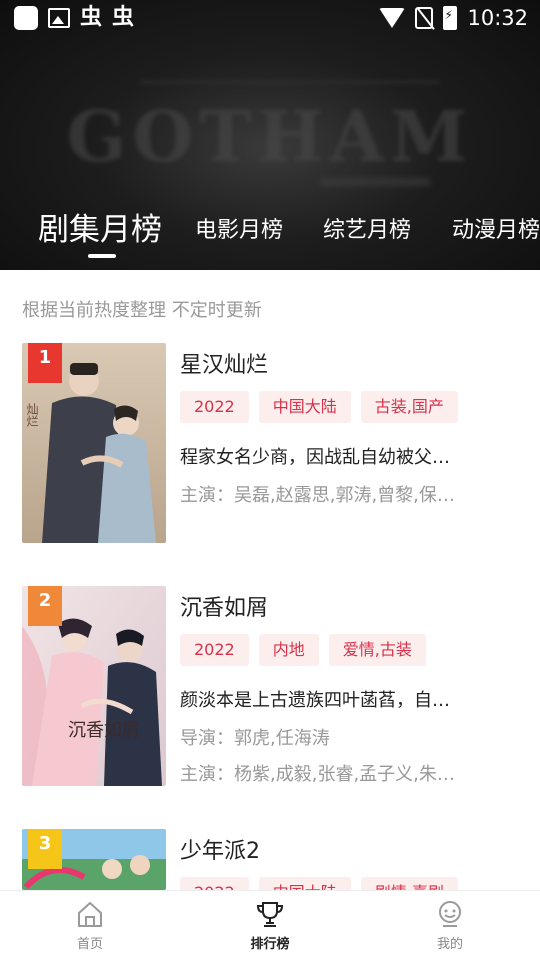  What do you see at coordinates (255, 738) in the screenshot?
I see `item-director: 导演：郭虎,任海涛` at bounding box center [255, 738].